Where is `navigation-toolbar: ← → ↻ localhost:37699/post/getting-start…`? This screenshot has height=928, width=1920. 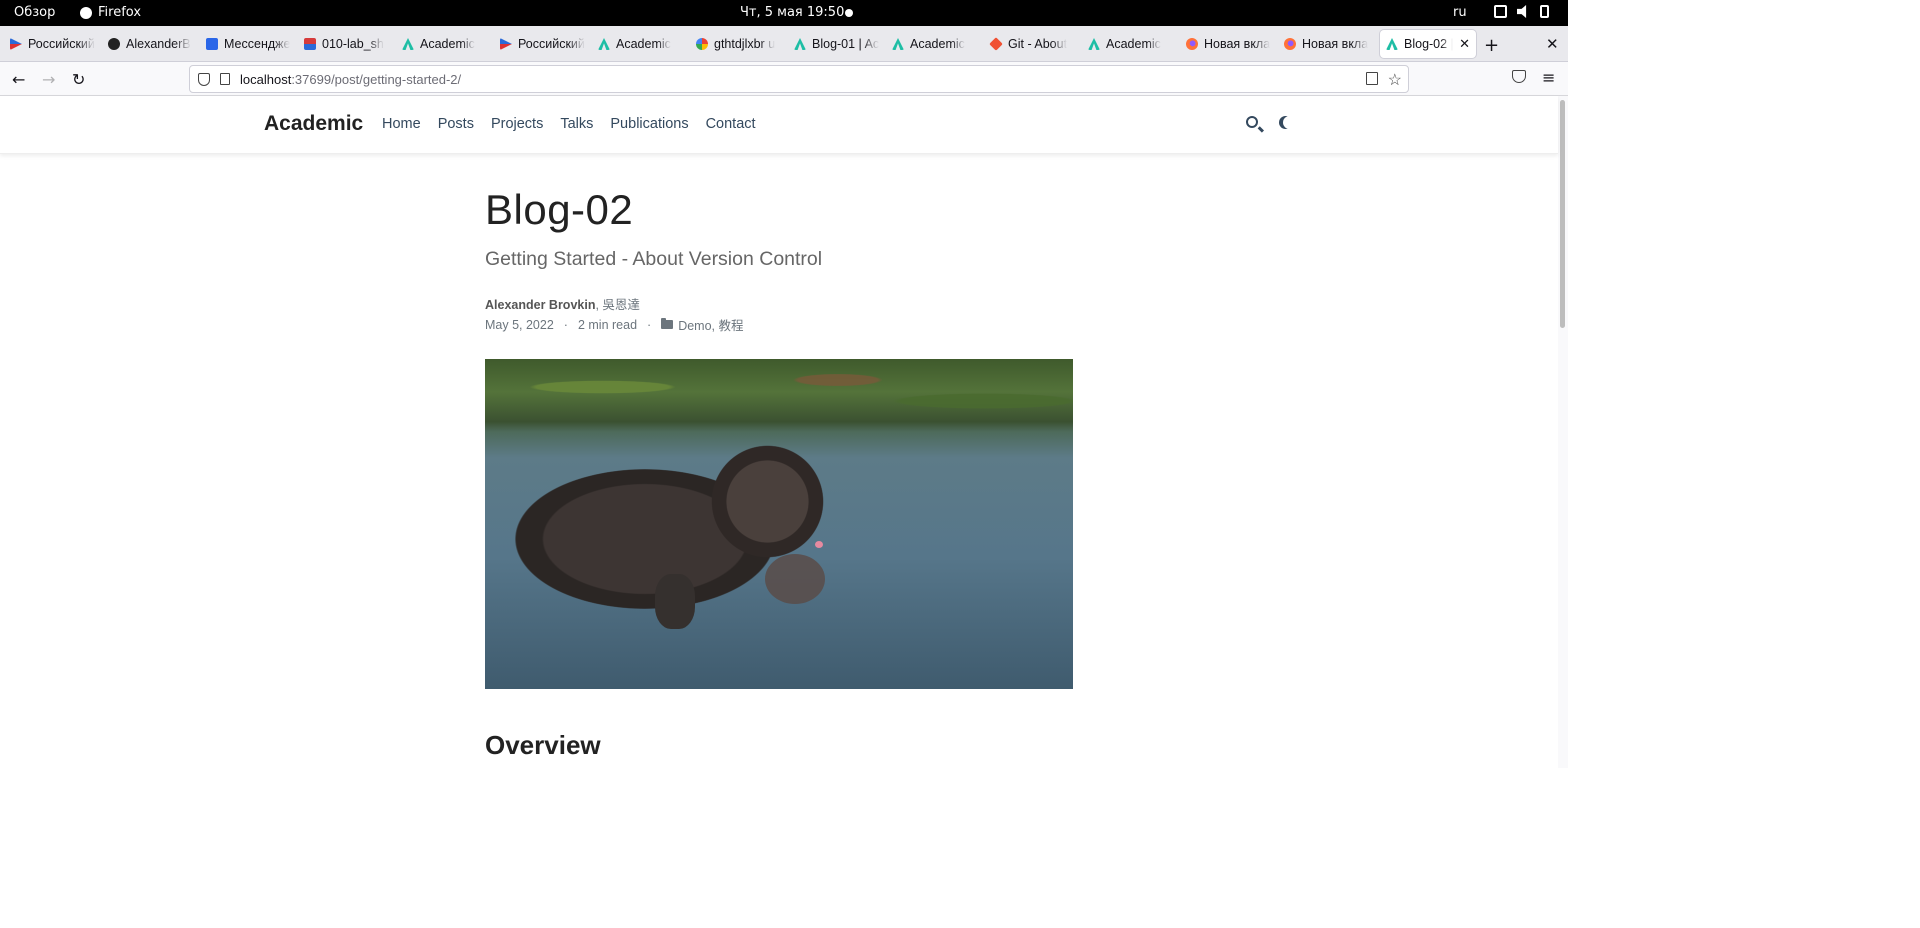
navigation-toolbar: ← → ↻ localhost:37699/post/getting-start… is located at coordinates (784, 79).